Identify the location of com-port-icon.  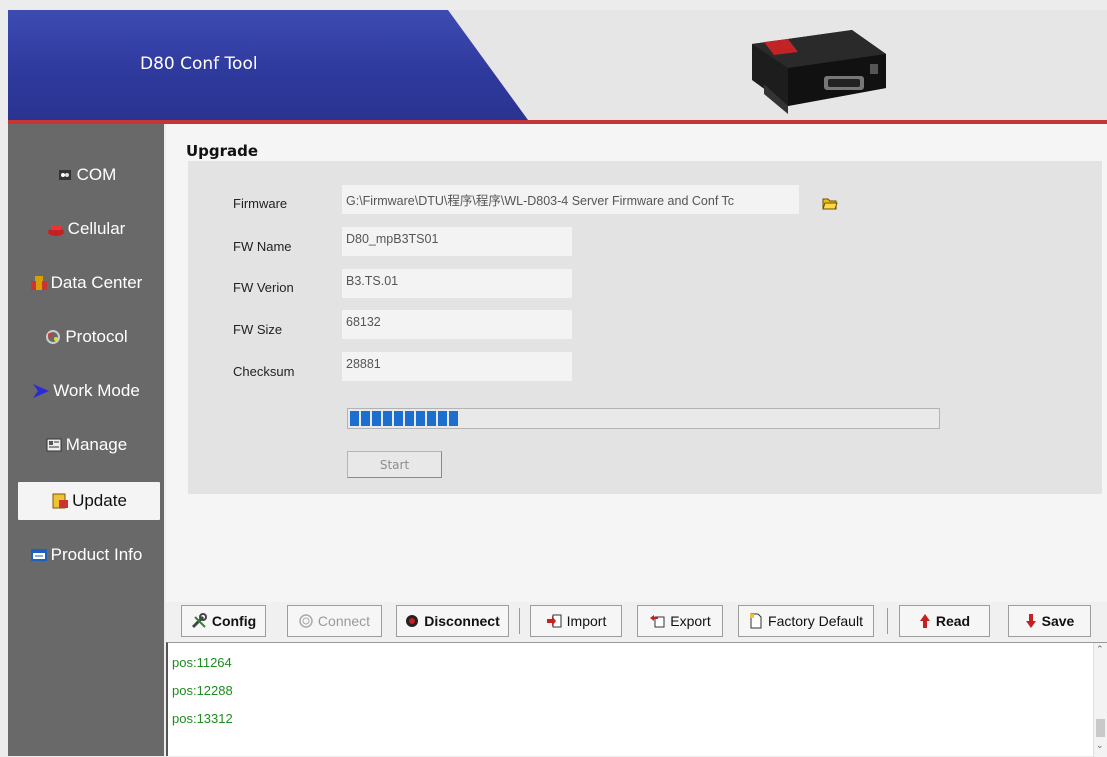
(65, 175).